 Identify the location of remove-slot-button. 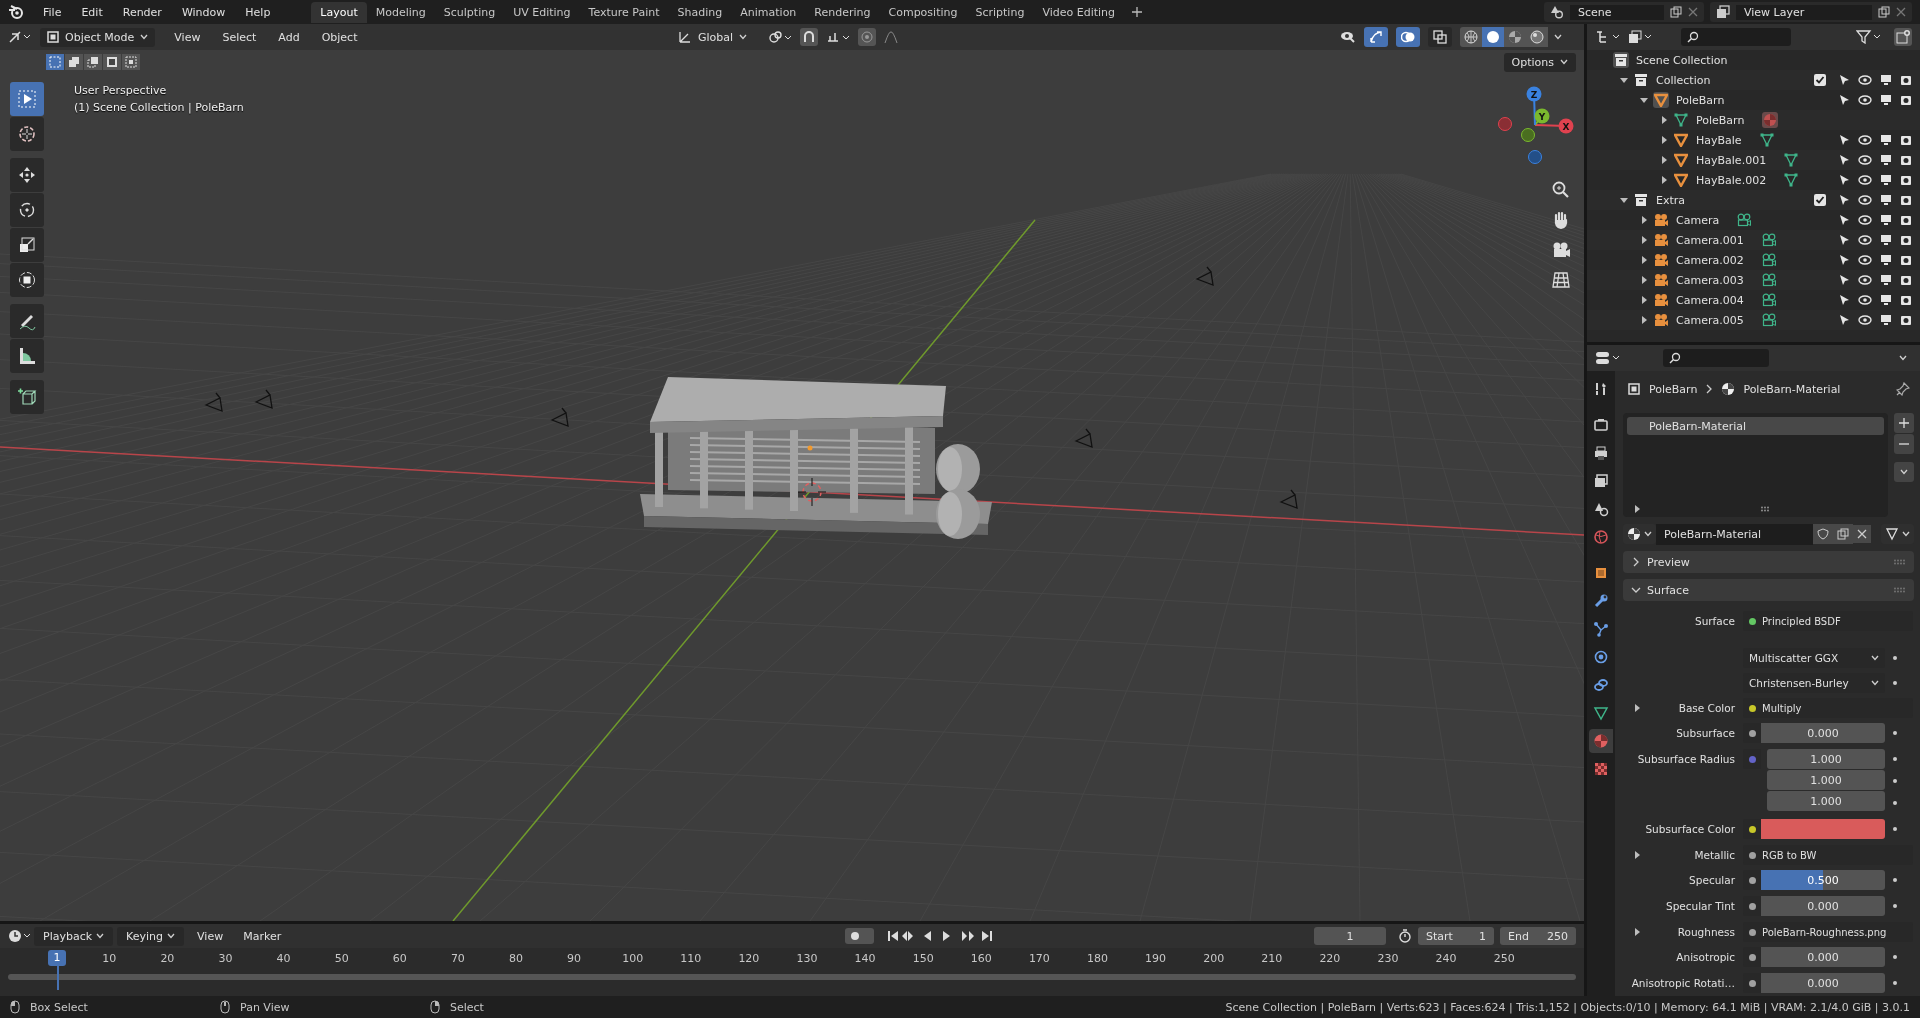
(1904, 444).